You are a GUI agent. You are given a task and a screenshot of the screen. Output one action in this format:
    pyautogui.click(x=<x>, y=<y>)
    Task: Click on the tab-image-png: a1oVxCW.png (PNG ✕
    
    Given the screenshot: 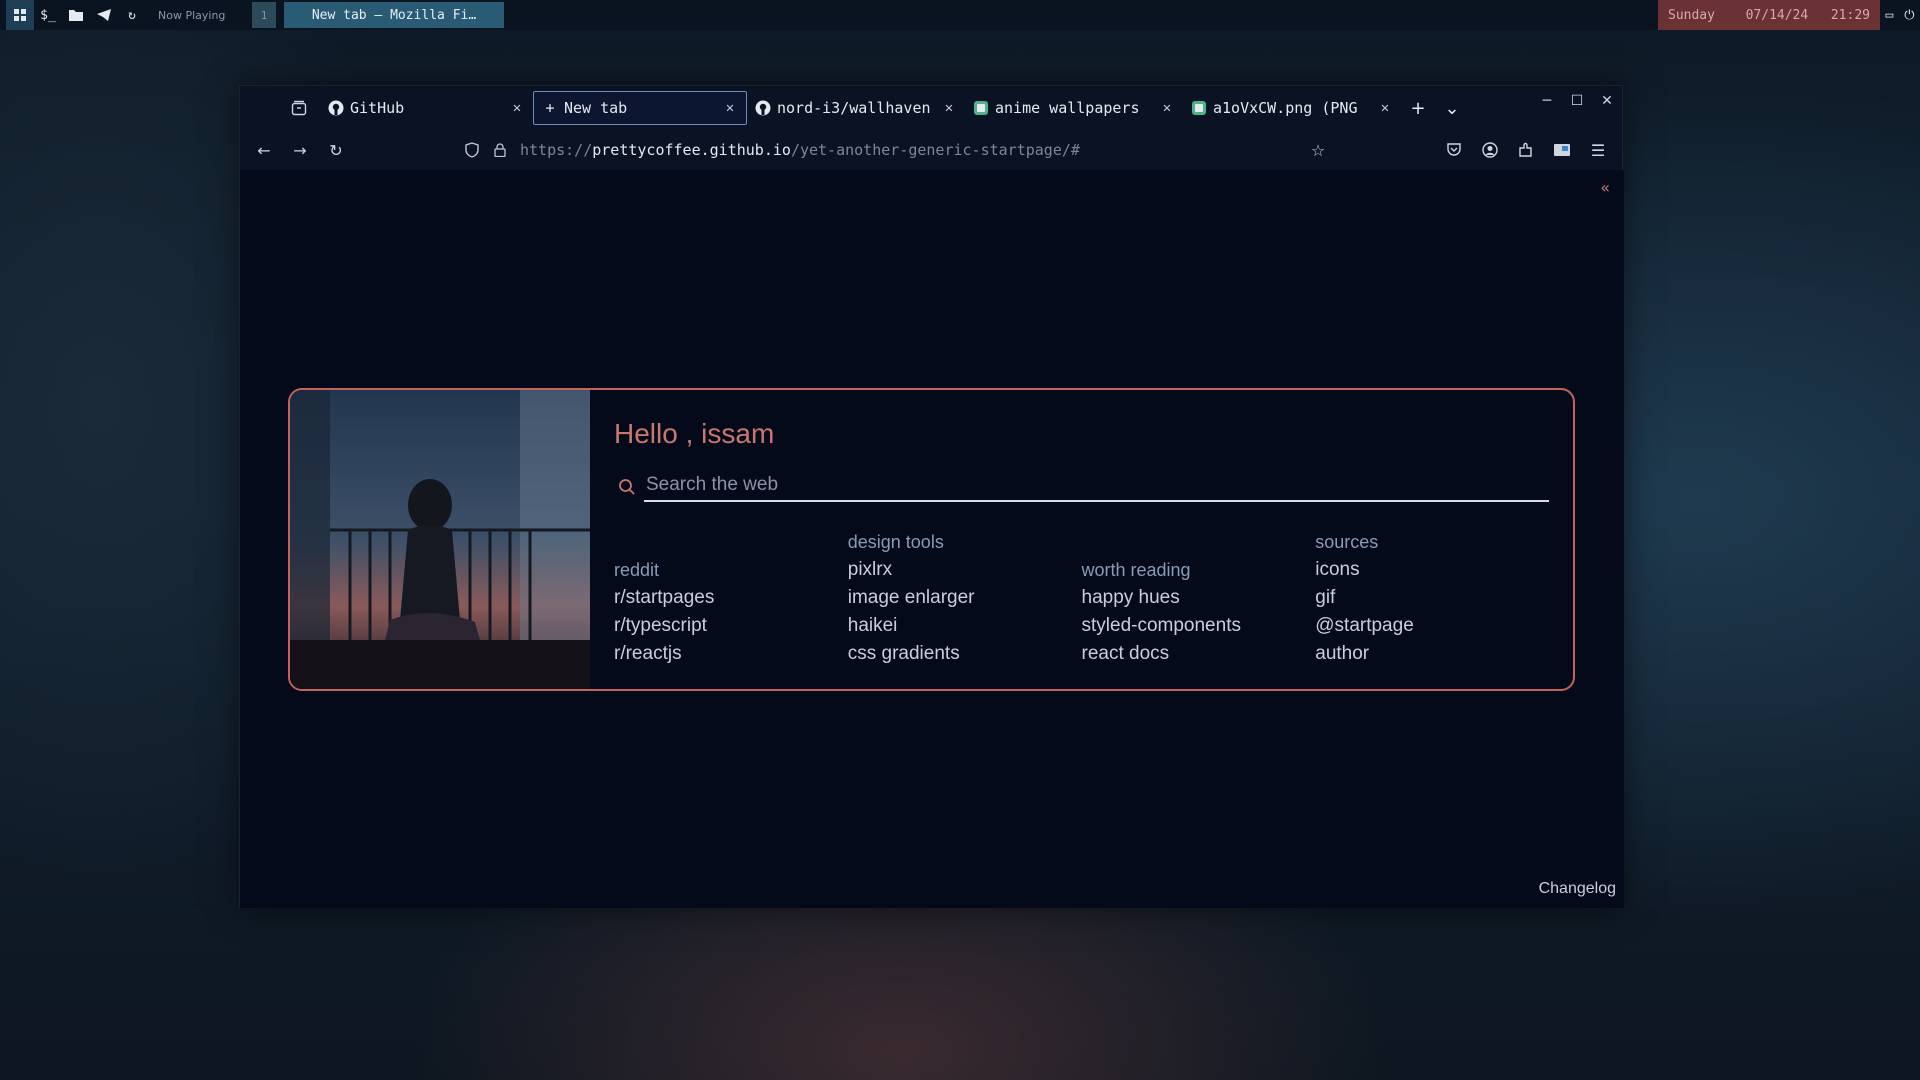 What is the action you would take?
    pyautogui.click(x=1292, y=108)
    